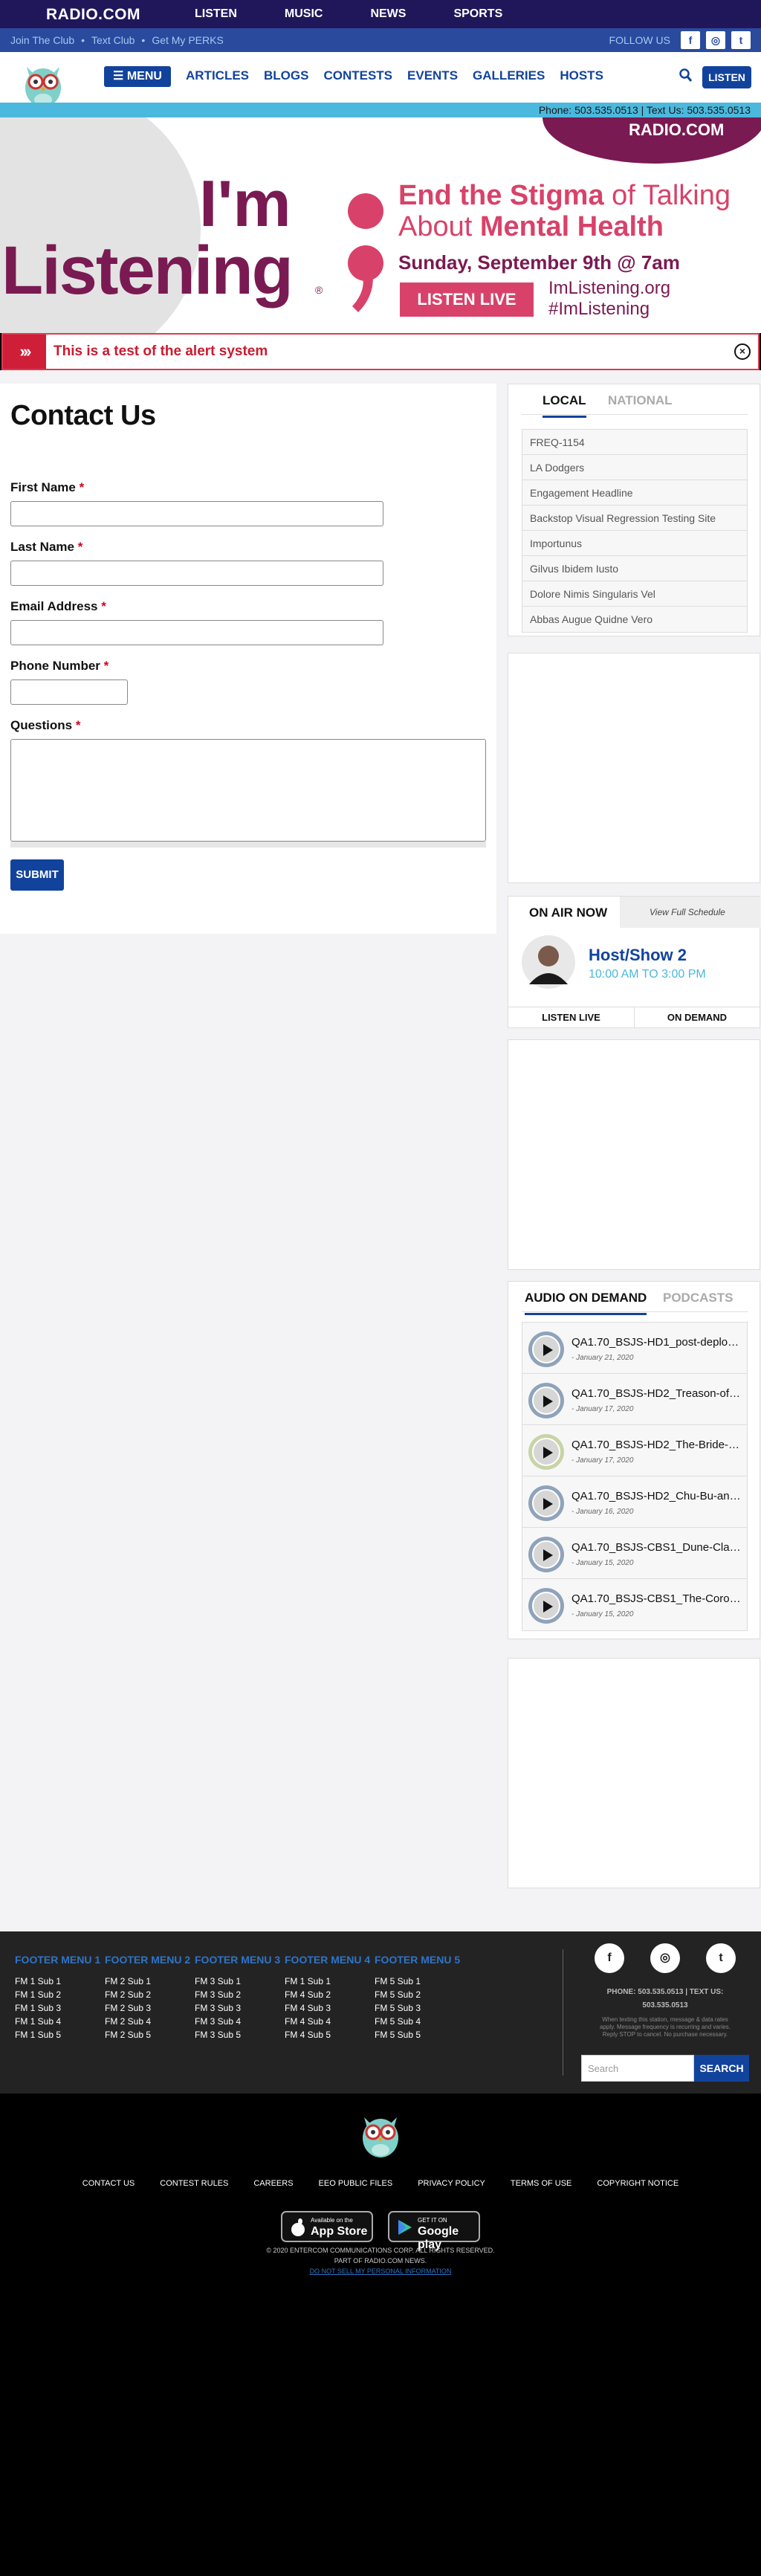  What do you see at coordinates (93, 15) in the screenshot?
I see `radio-com-logo: RADIO.COM` at bounding box center [93, 15].